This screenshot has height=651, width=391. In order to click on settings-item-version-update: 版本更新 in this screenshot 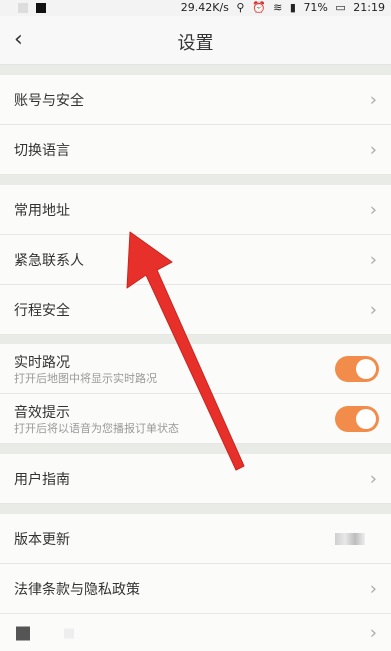, I will do `click(195, 539)`.